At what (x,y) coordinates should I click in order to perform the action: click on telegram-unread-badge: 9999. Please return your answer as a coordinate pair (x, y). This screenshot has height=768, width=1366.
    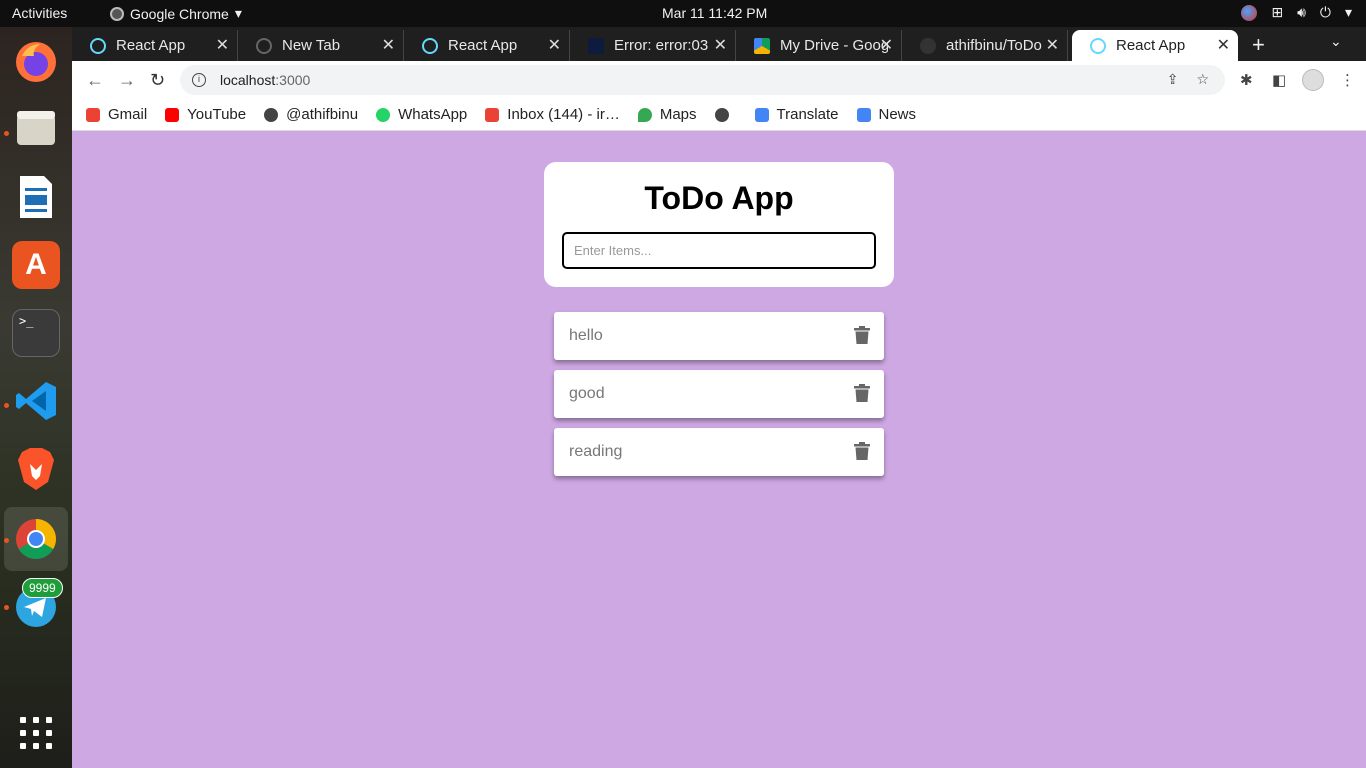
    Looking at the image, I should click on (42, 588).